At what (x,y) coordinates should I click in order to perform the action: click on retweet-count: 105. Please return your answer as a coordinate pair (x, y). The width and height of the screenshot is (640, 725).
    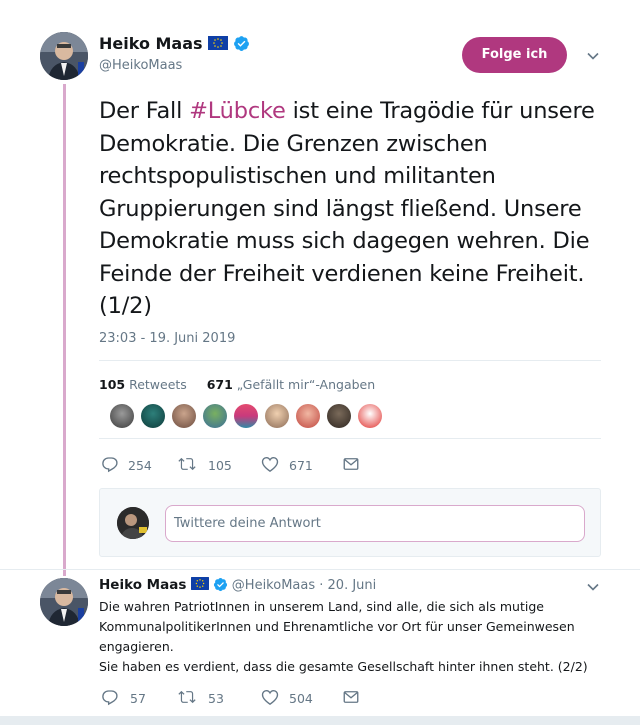
    Looking at the image, I should click on (220, 465).